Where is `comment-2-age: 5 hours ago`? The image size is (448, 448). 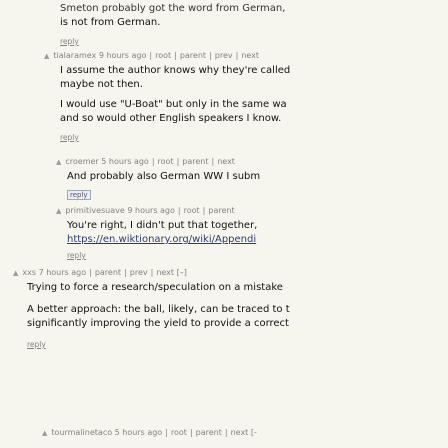 comment-2-age: 5 hours ago is located at coordinates (125, 161).